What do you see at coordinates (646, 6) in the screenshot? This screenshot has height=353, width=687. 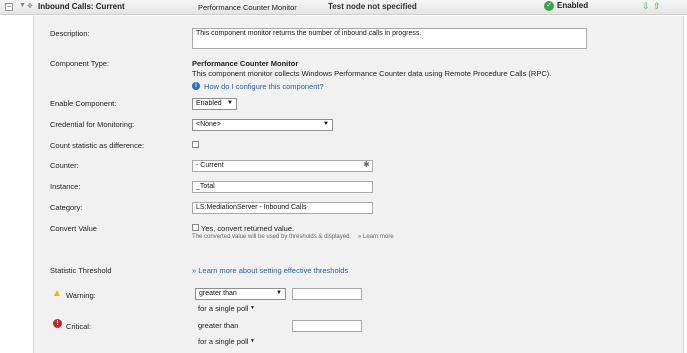 I see `move-down-icon: ⇩` at bounding box center [646, 6].